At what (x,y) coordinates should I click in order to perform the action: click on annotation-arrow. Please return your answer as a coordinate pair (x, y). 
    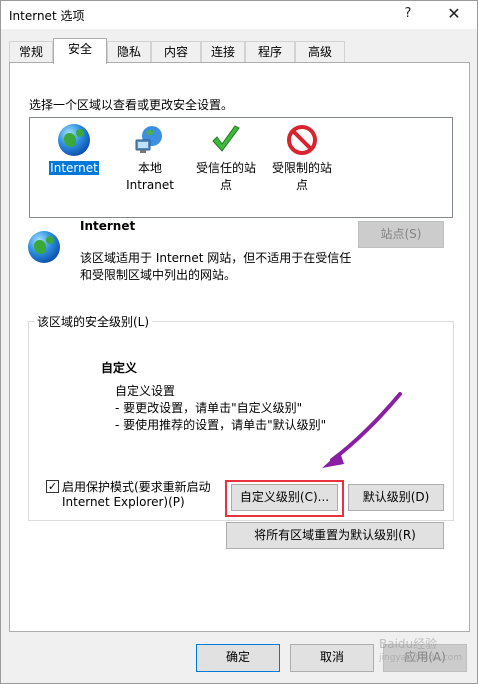
    Looking at the image, I should click on (362, 430).